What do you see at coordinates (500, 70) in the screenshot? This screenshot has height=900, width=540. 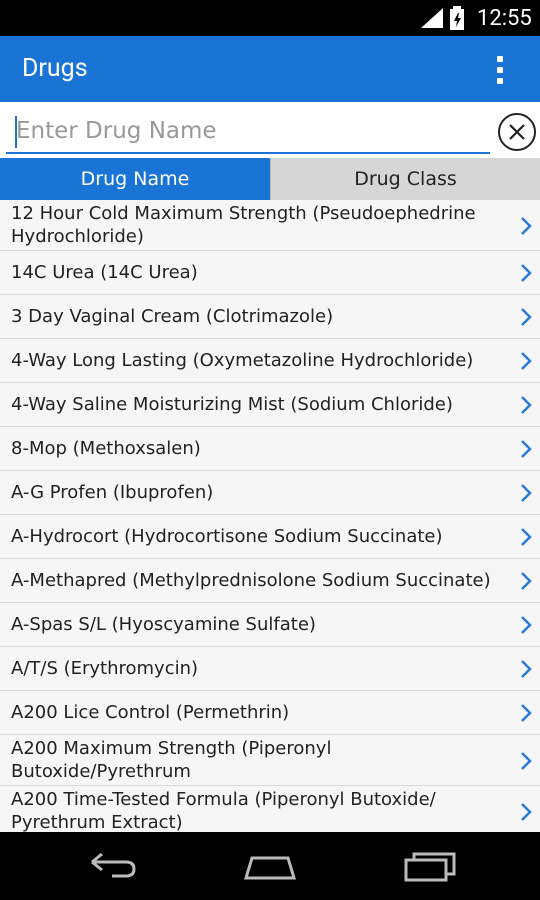 I see `overflow-menu-icon` at bounding box center [500, 70].